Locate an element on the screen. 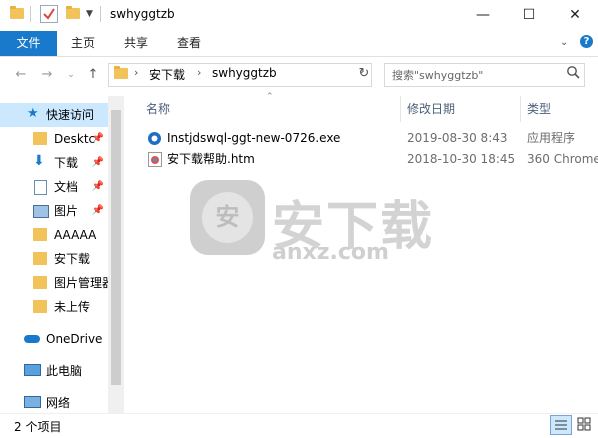 The height and width of the screenshot is (438, 598). sidebar-scroll-thumb is located at coordinates (116, 247).